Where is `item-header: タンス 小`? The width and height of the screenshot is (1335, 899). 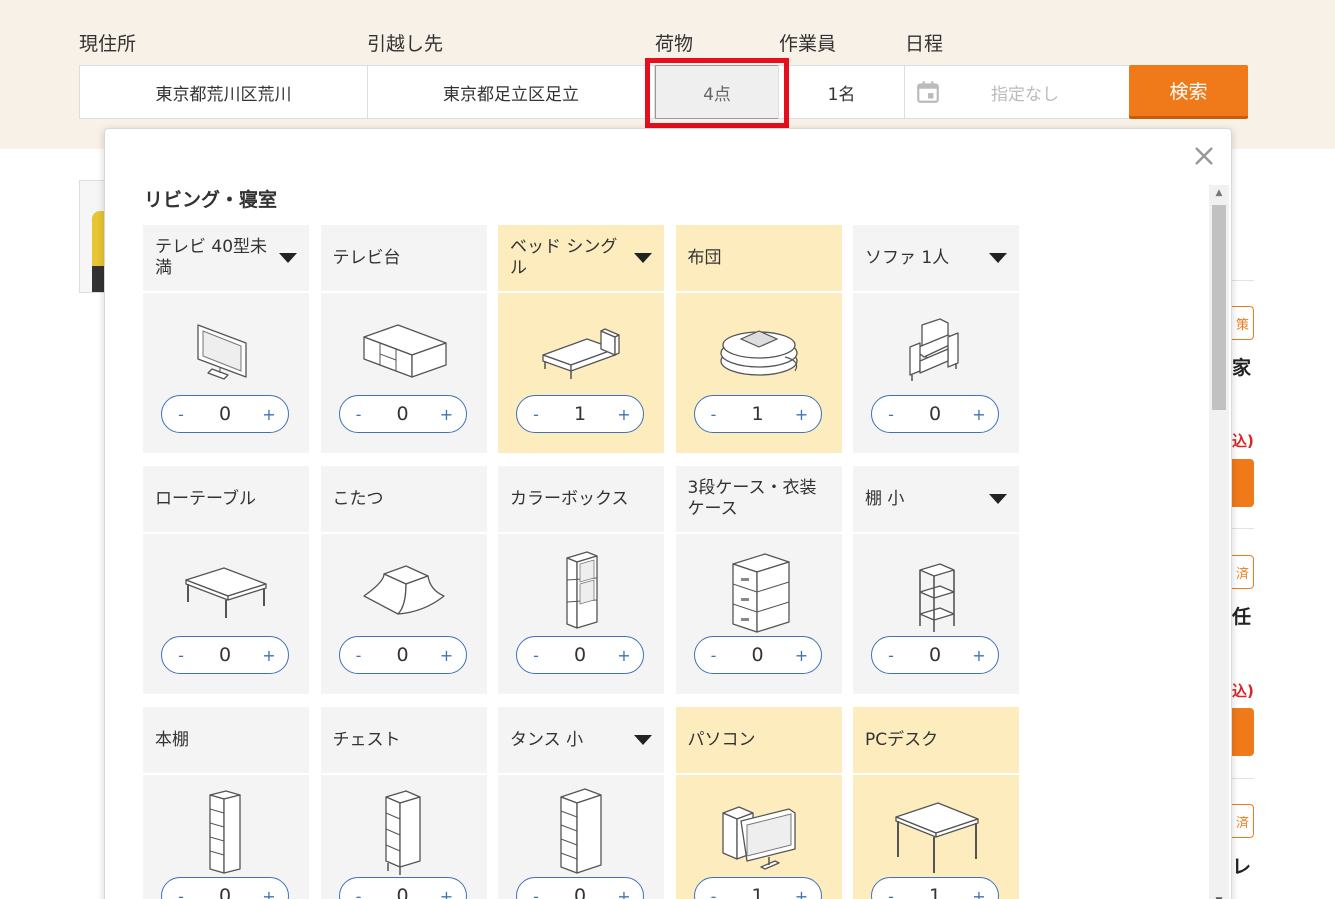 item-header: タンス 小 is located at coordinates (581, 741).